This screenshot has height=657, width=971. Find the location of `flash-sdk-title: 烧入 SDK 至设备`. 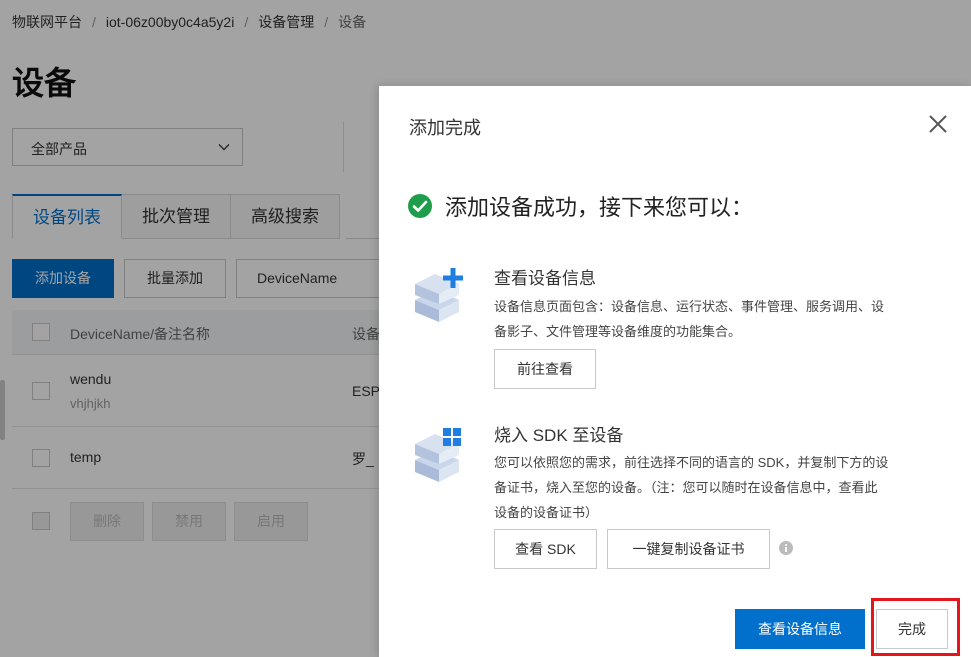

flash-sdk-title: 烧入 SDK 至设备 is located at coordinates (559, 435).